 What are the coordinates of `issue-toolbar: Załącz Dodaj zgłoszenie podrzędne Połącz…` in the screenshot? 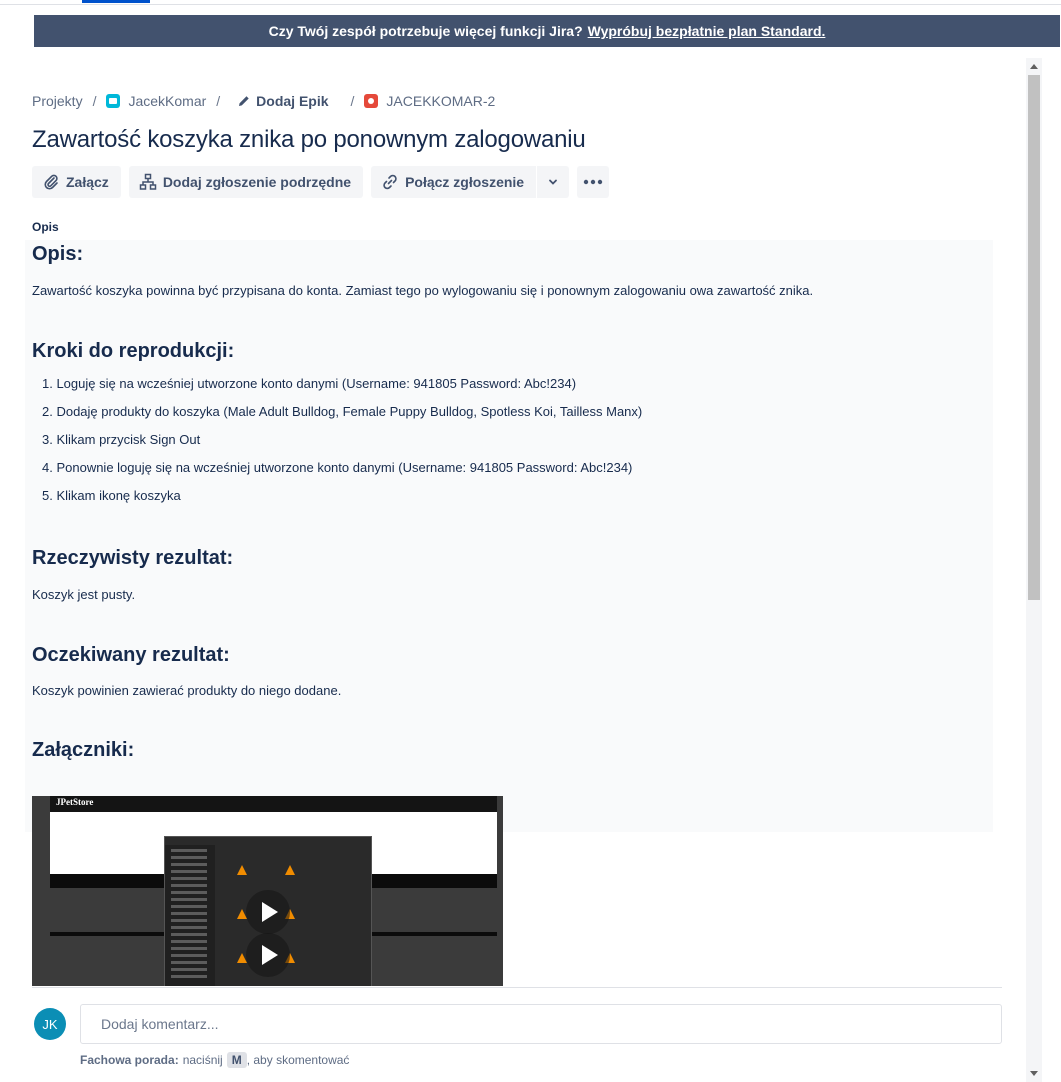 It's located at (321, 182).